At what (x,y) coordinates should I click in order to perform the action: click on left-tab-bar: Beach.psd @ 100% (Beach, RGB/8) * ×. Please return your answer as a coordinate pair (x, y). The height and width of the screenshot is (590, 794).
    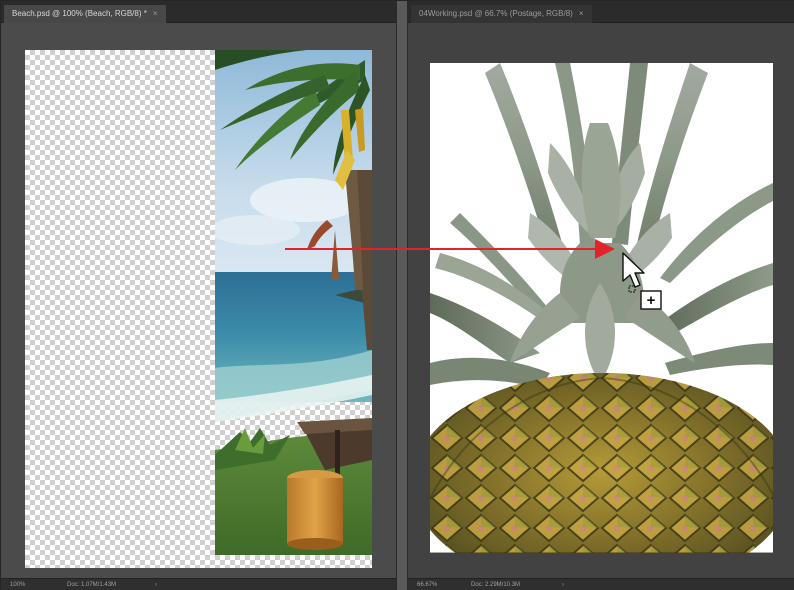
    Looking at the image, I should click on (198, 12).